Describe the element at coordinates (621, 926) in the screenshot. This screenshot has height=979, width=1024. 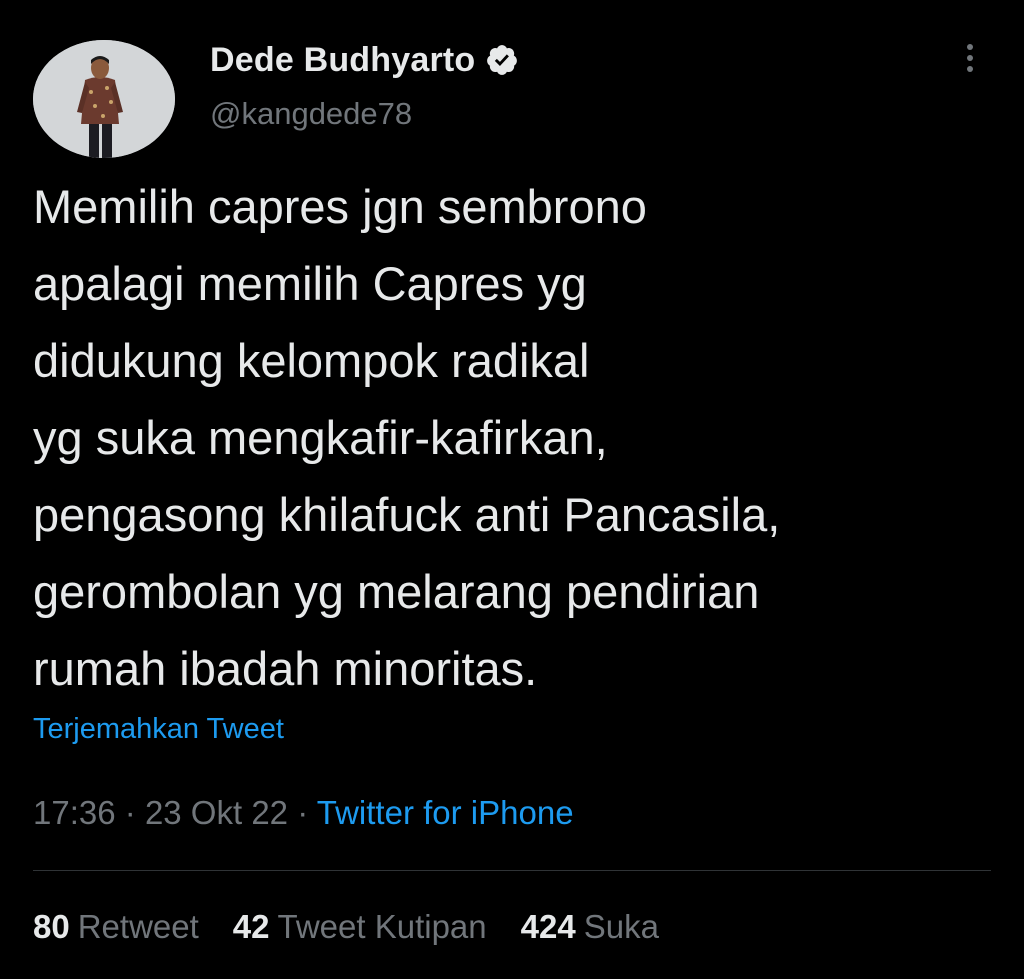
I see `likes-label: Suka` at that location.